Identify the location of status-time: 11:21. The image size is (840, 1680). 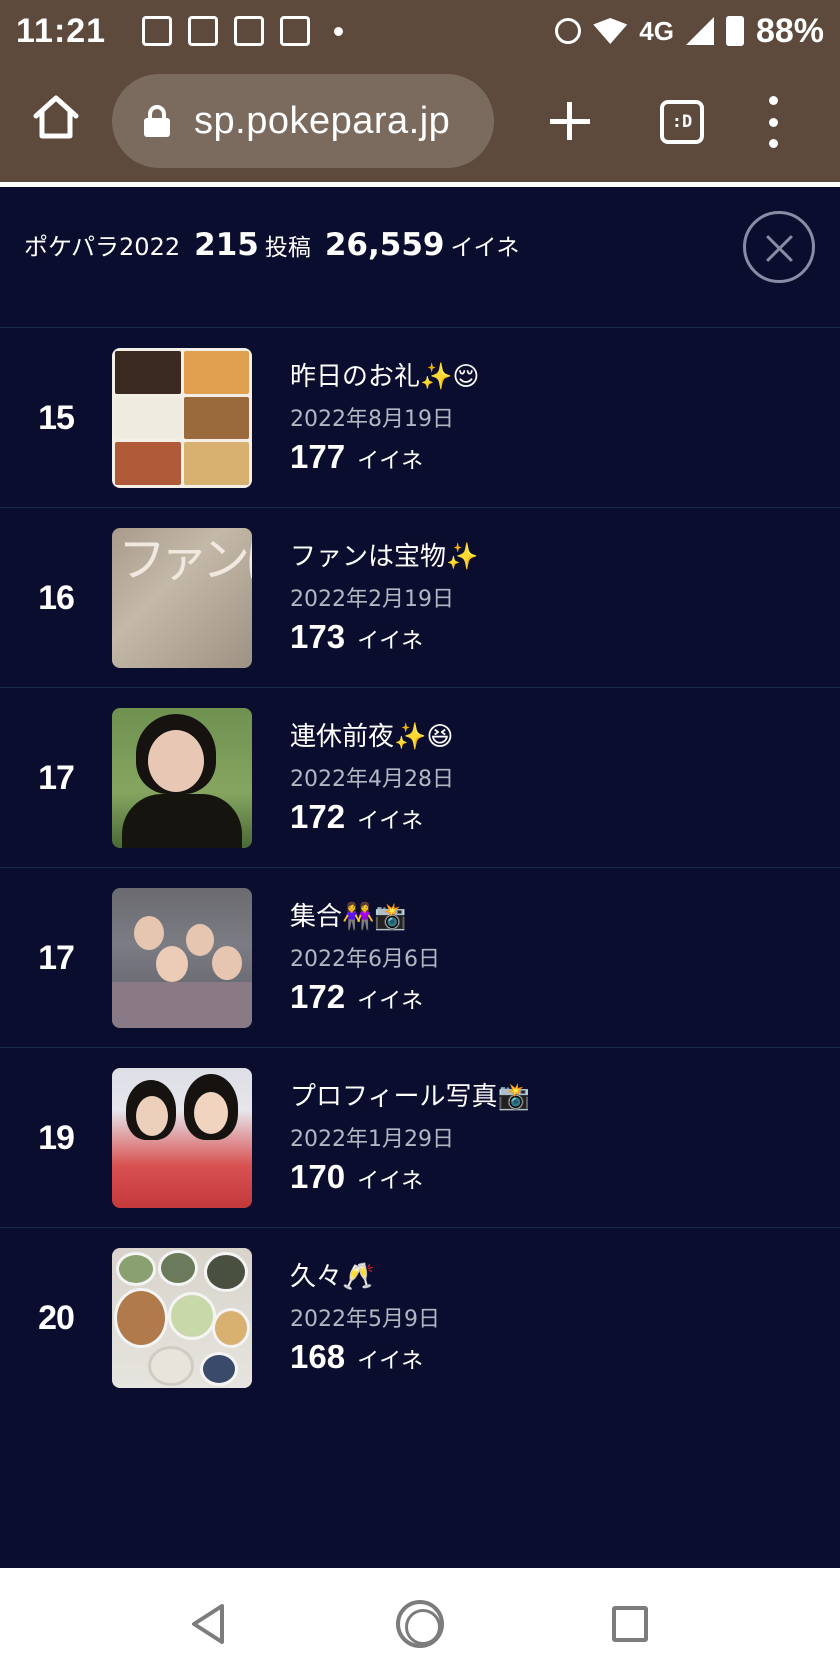
(61, 30).